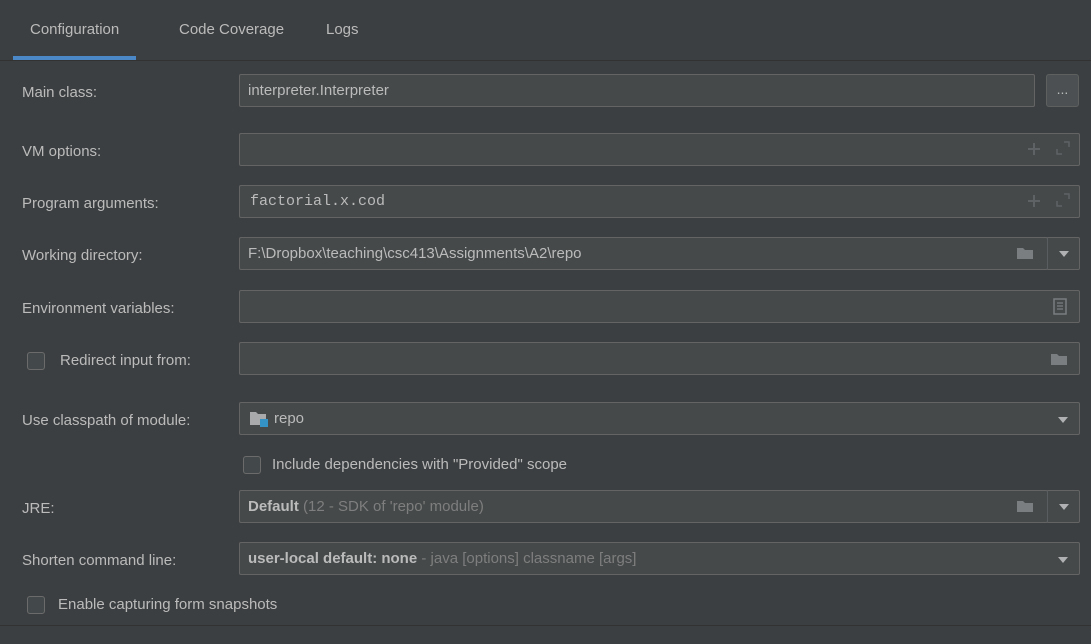  What do you see at coordinates (545, 30) in the screenshot?
I see `tab-bar: Configuration Code Coverage Logs` at bounding box center [545, 30].